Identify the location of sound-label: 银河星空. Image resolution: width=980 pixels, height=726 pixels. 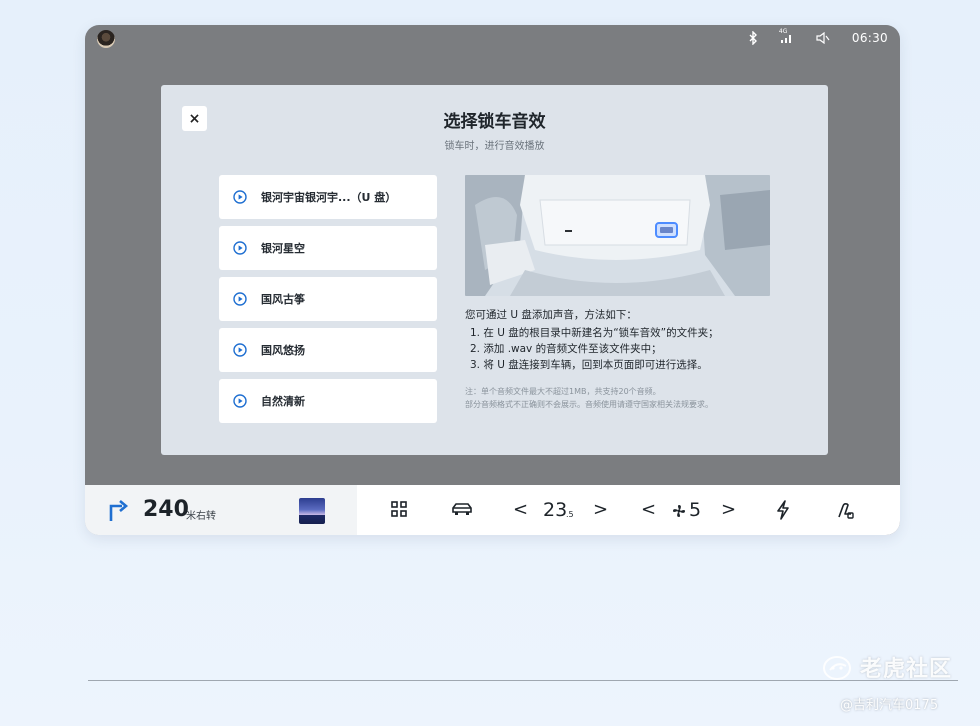
(283, 248).